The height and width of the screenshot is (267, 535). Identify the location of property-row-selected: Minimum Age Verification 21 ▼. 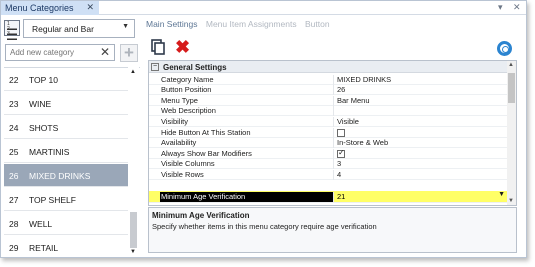
(328, 197).